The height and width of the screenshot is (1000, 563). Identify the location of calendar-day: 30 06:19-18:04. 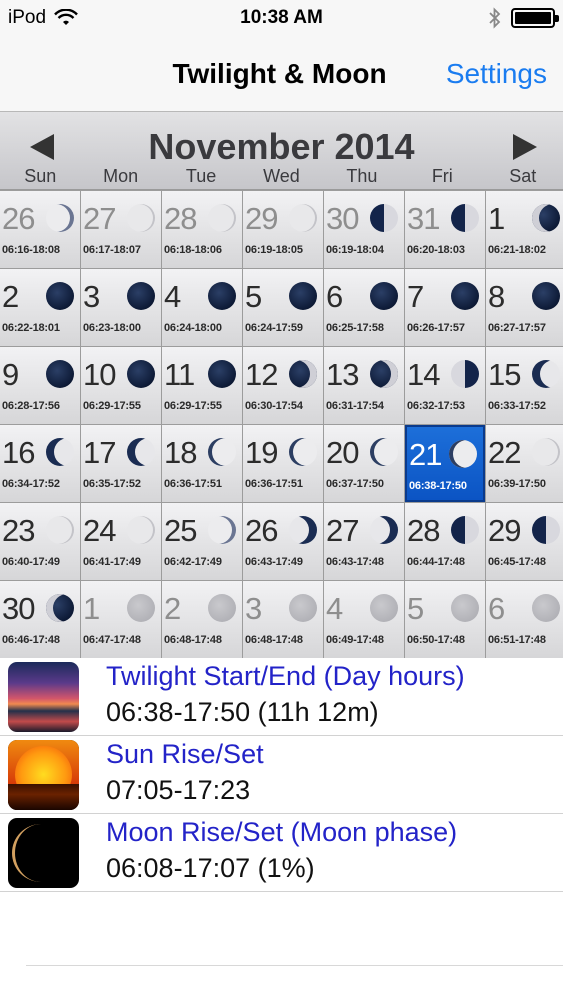
(364, 229).